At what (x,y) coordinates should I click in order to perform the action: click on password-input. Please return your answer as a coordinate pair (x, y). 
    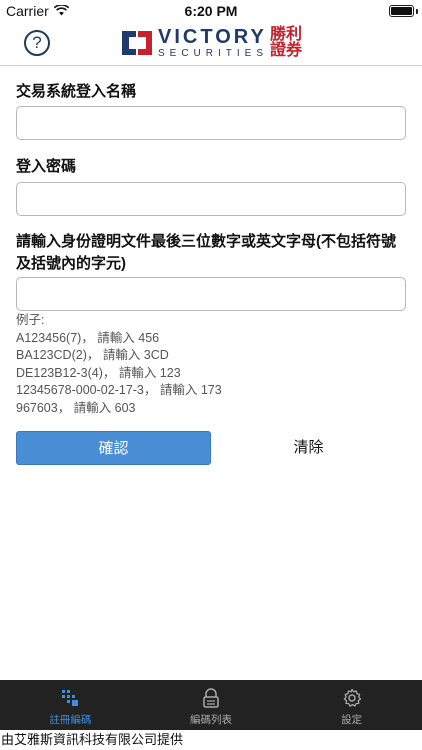
    Looking at the image, I should click on (211, 199).